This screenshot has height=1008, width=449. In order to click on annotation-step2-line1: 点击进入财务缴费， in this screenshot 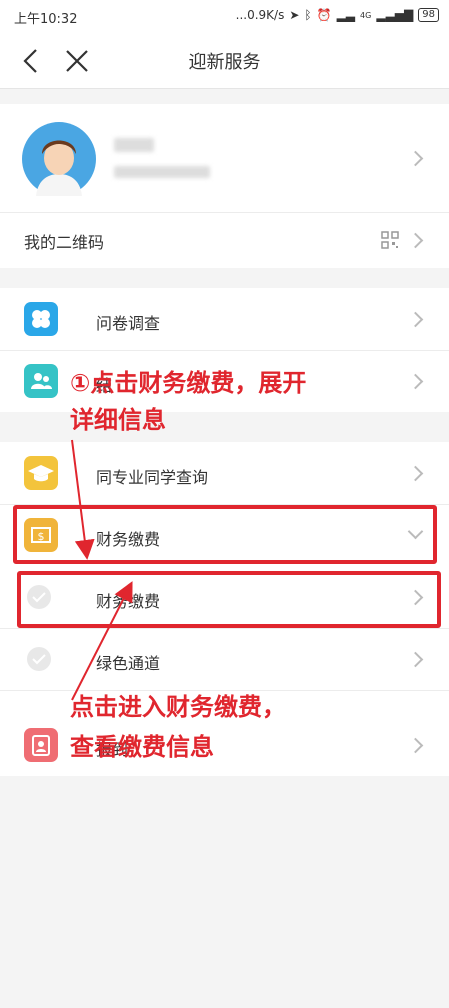, I will do `click(178, 707)`.